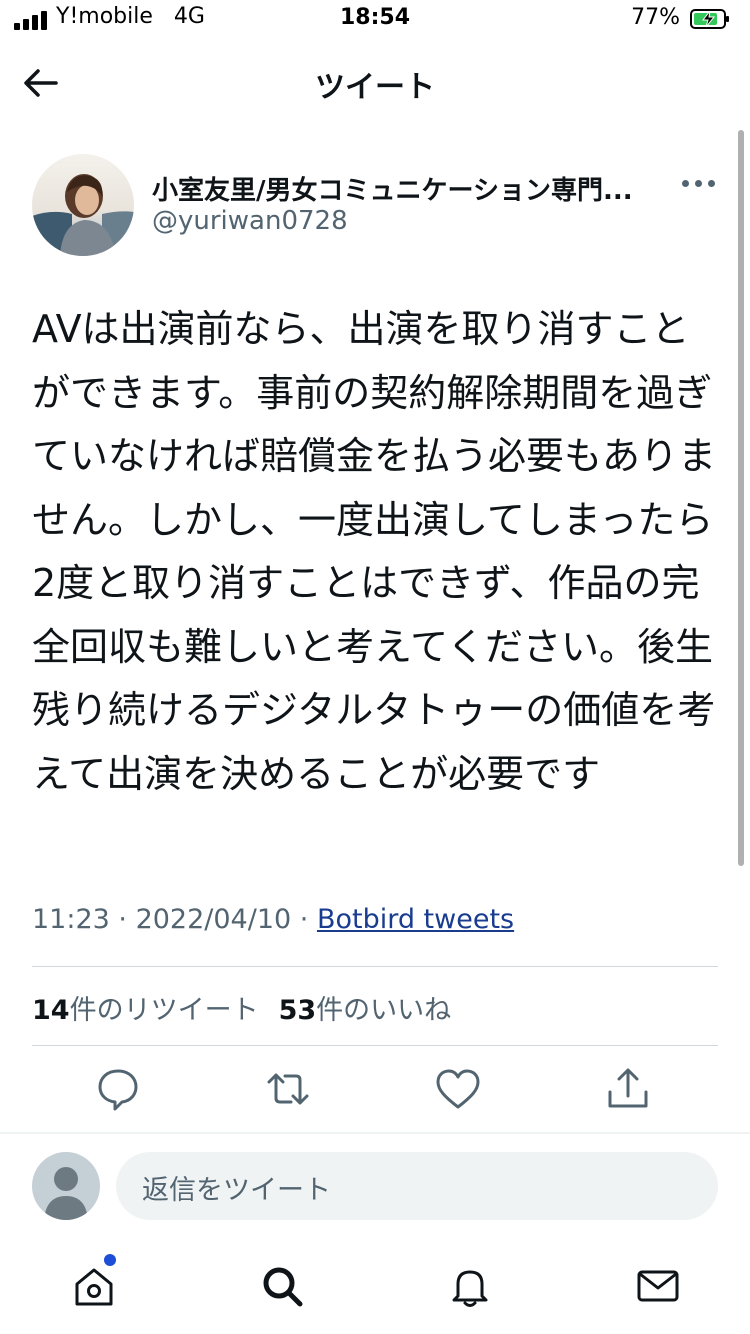  Describe the element at coordinates (94, 1286) in the screenshot. I see `home-icon` at that location.